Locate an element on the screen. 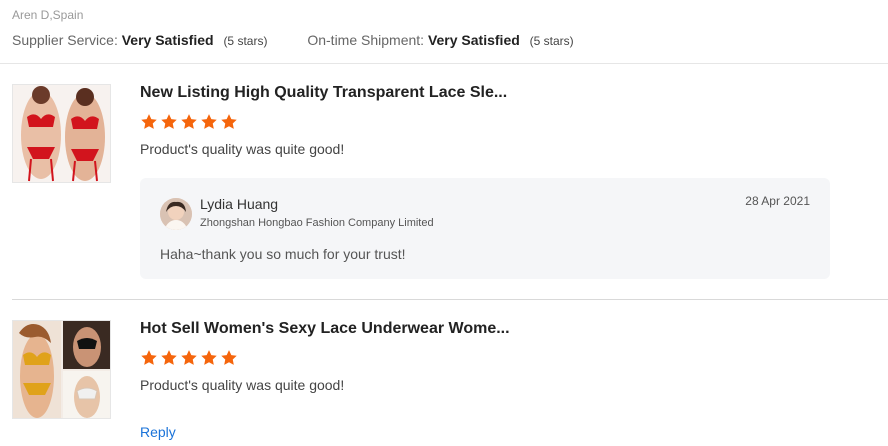 This screenshot has width=888, height=446. reviewer-location: Aren D,Spain is located at coordinates (48, 15).